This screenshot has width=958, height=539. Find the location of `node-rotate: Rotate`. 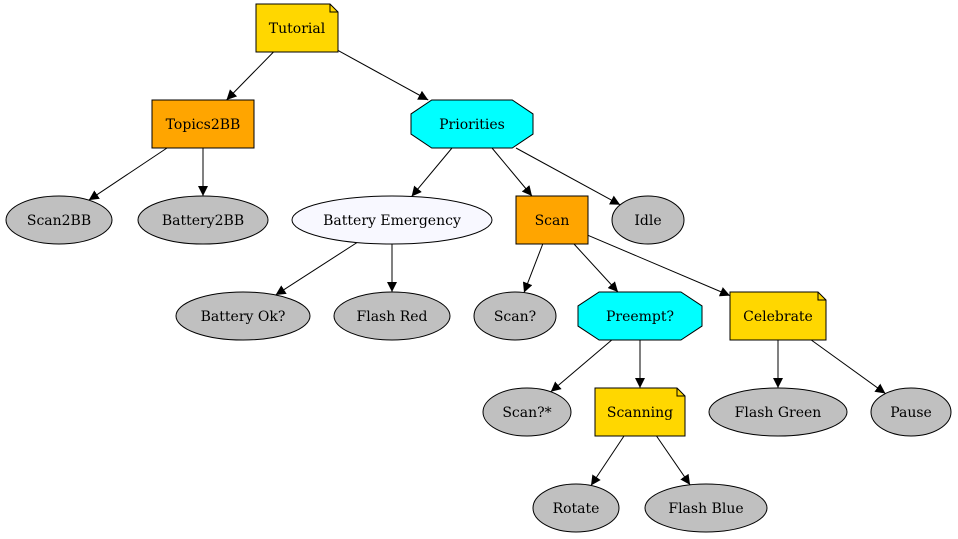

node-rotate: Rotate is located at coordinates (576, 508).